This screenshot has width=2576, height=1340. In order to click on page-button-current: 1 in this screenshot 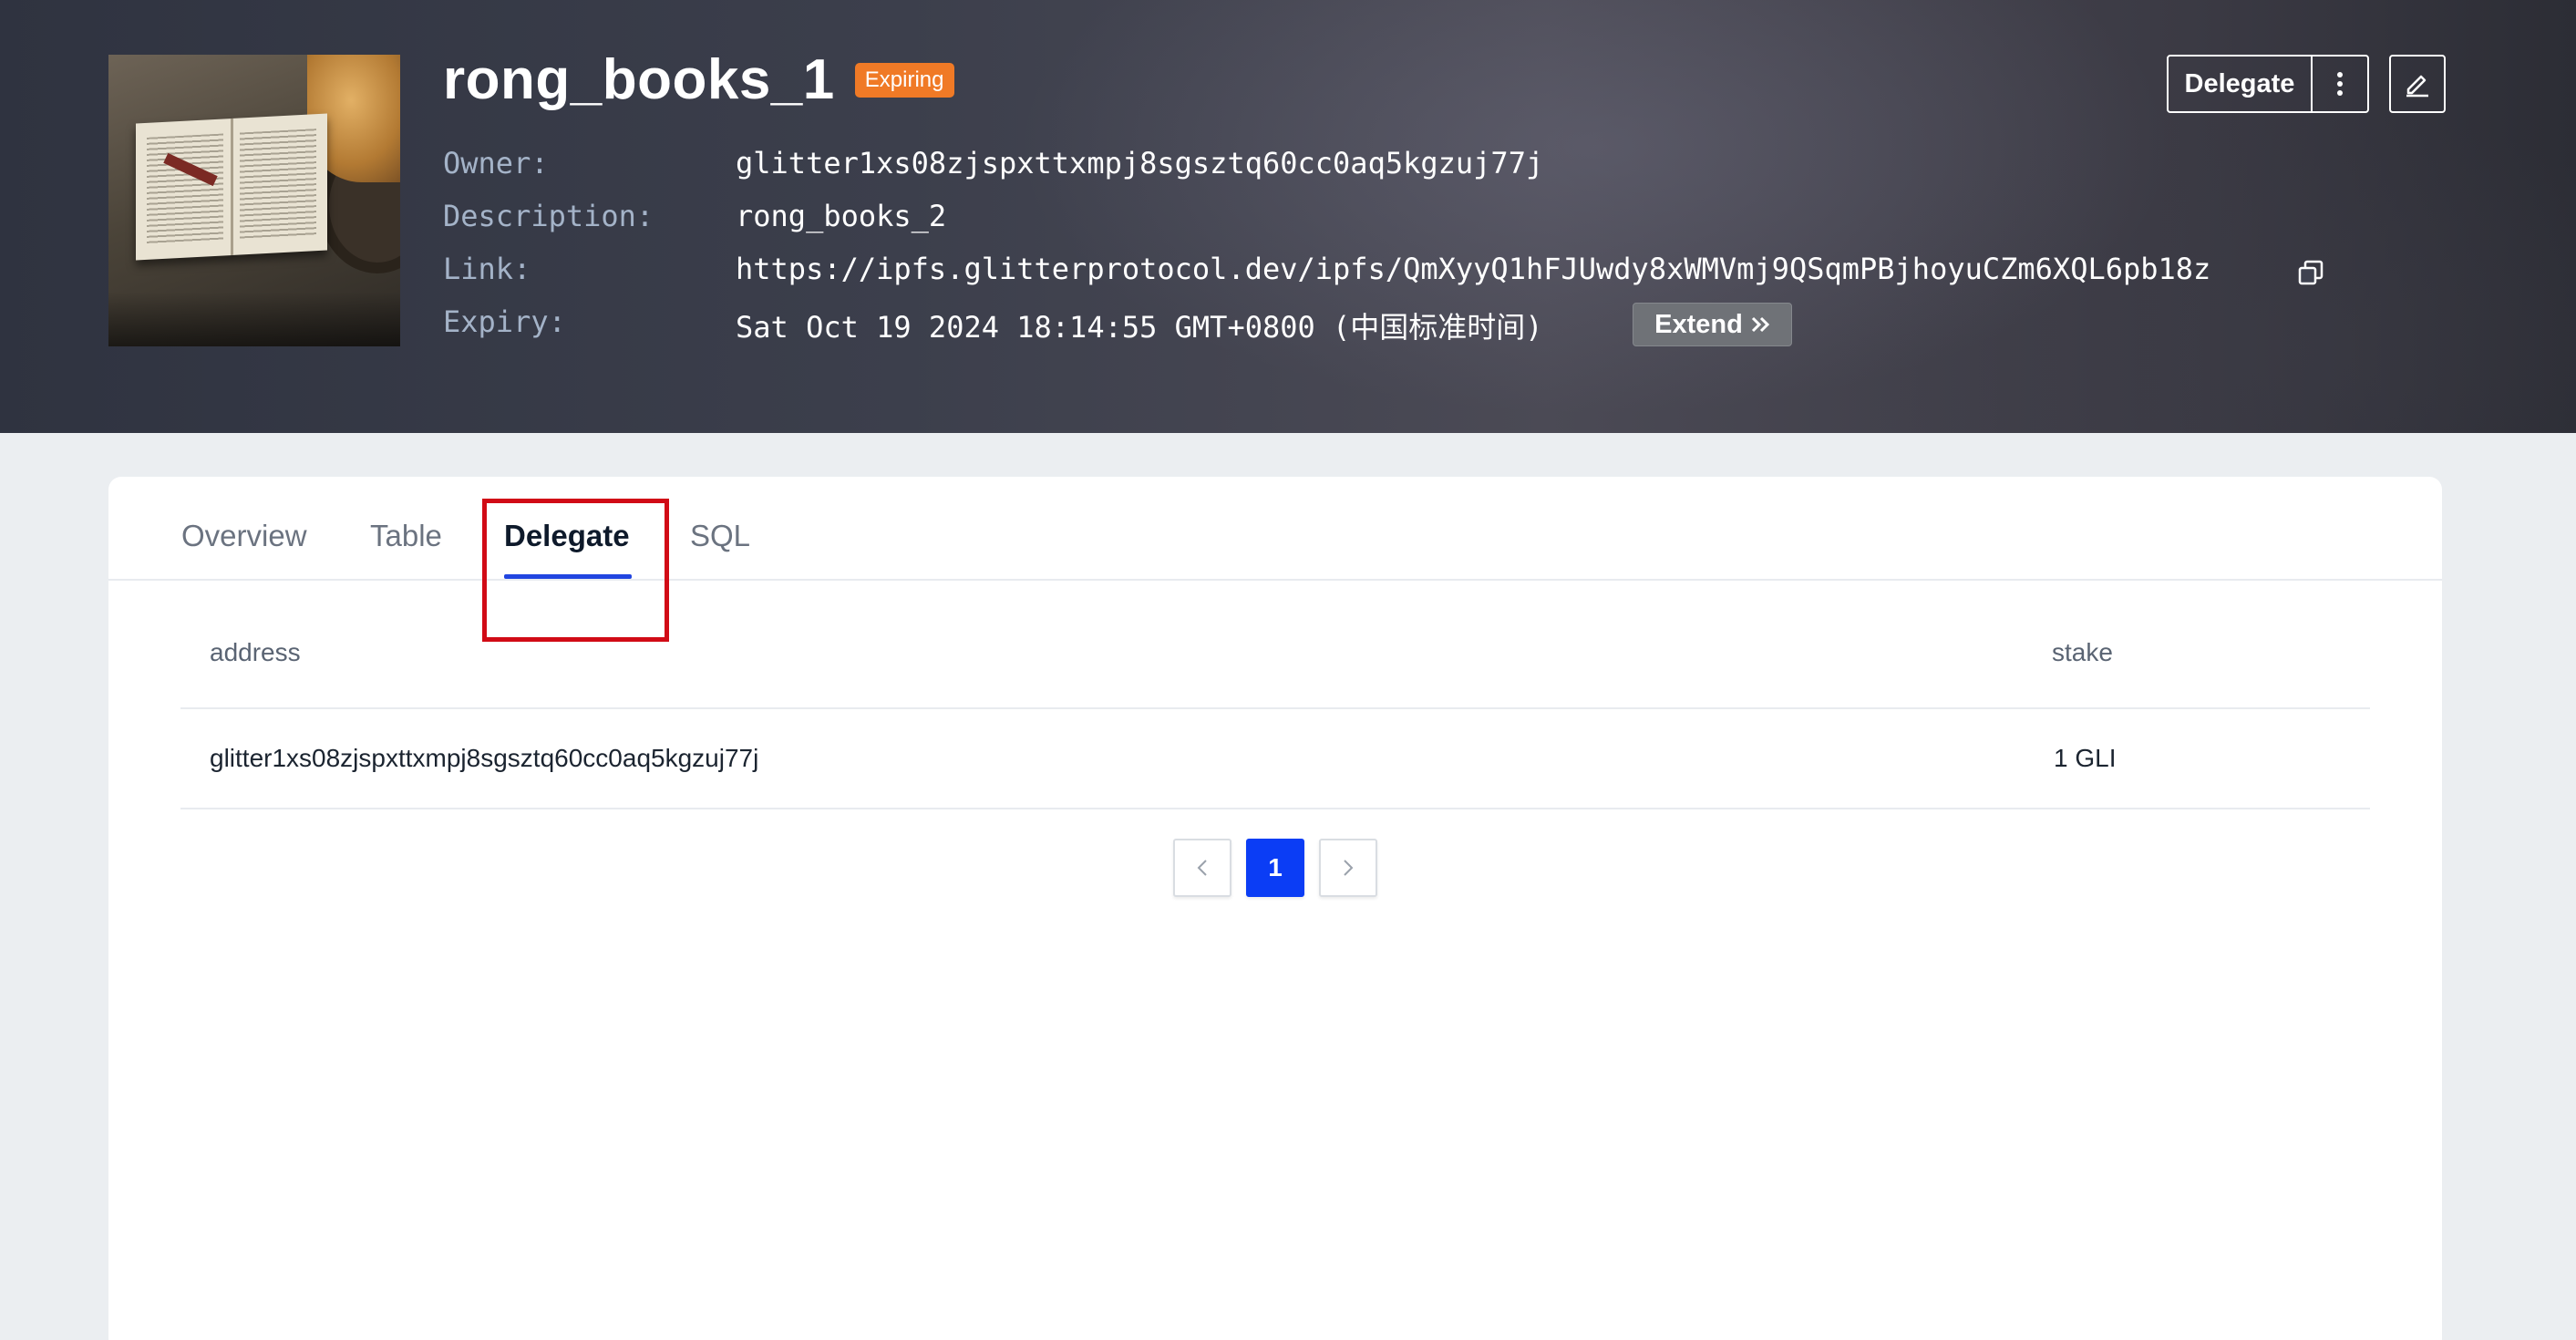, I will do `click(1275, 868)`.